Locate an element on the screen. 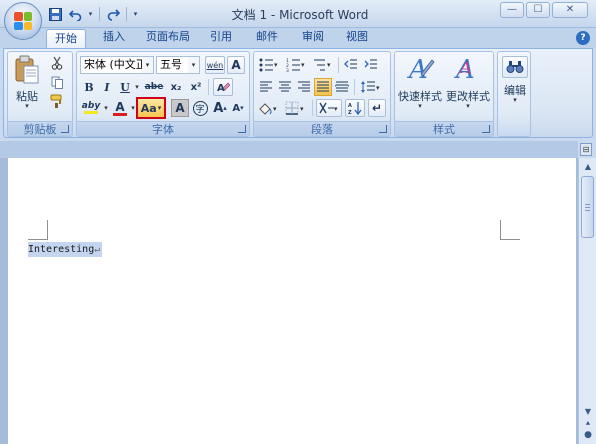 This screenshot has height=444, width=596. font-color-label: A is located at coordinates (120, 106).